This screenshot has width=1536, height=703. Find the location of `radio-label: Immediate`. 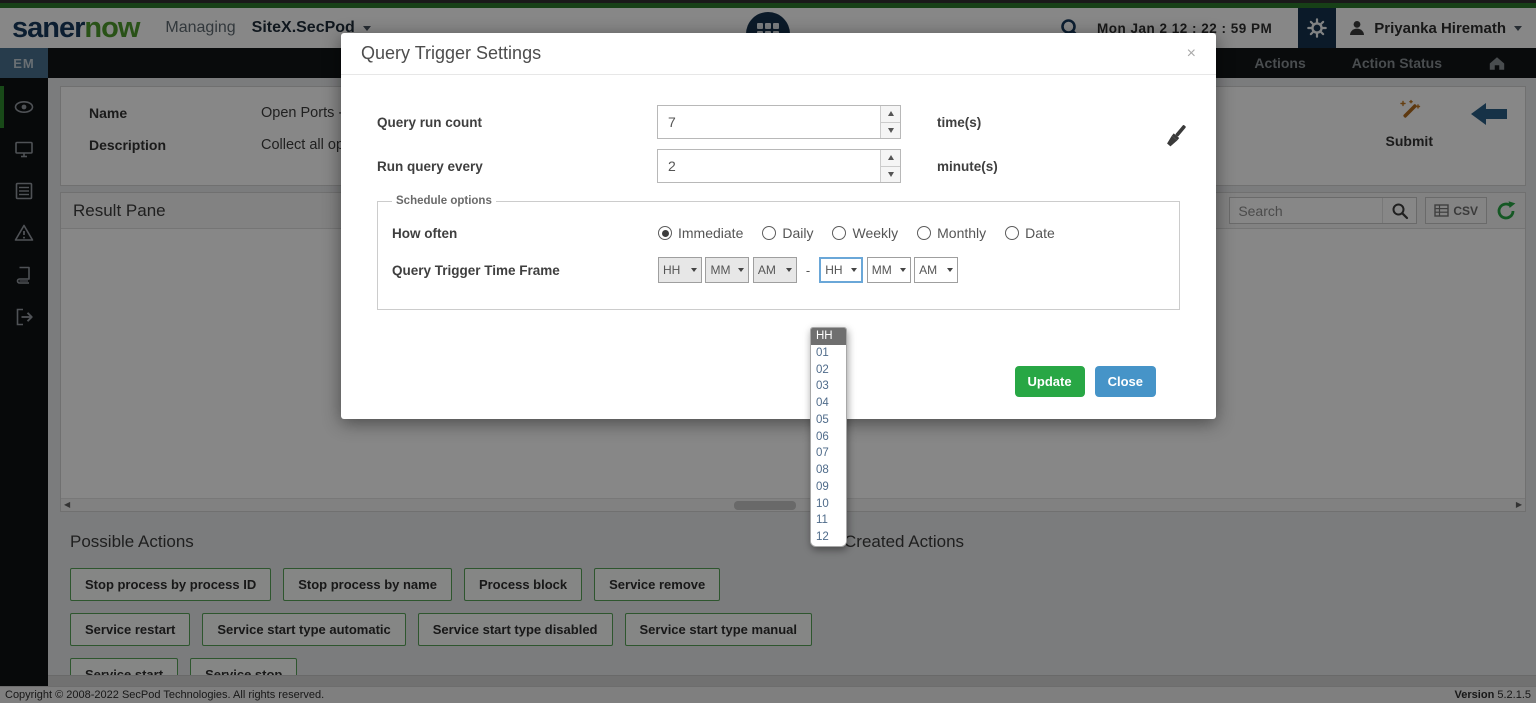

radio-label: Immediate is located at coordinates (711, 233).